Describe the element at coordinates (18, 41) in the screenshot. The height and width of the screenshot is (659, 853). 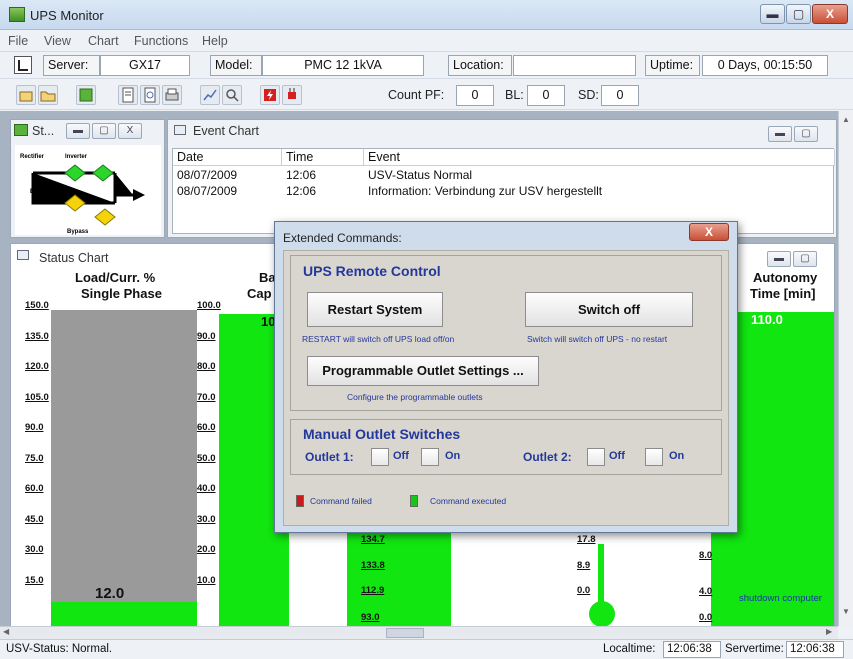
I see `menu-file: File` at that location.